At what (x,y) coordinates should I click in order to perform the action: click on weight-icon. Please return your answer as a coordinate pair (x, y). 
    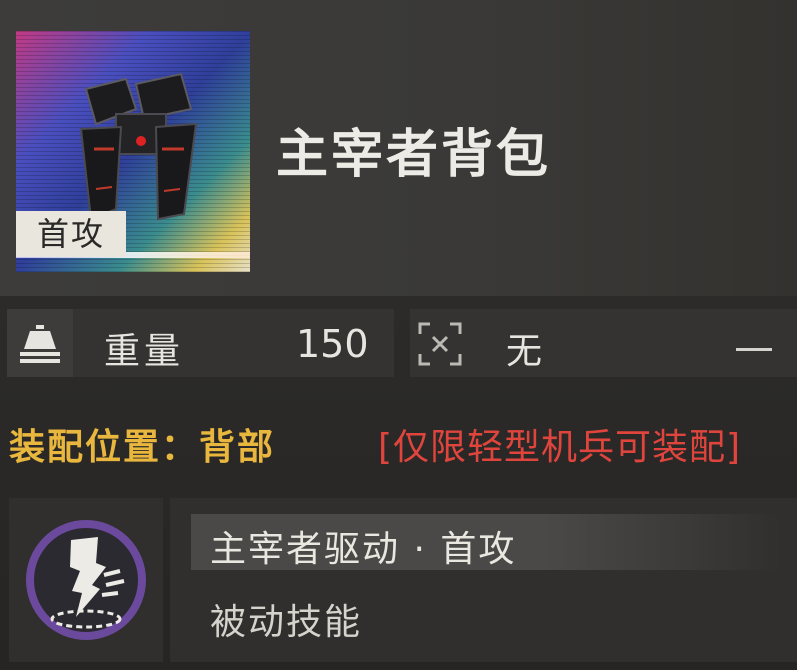
    Looking at the image, I should click on (40, 344).